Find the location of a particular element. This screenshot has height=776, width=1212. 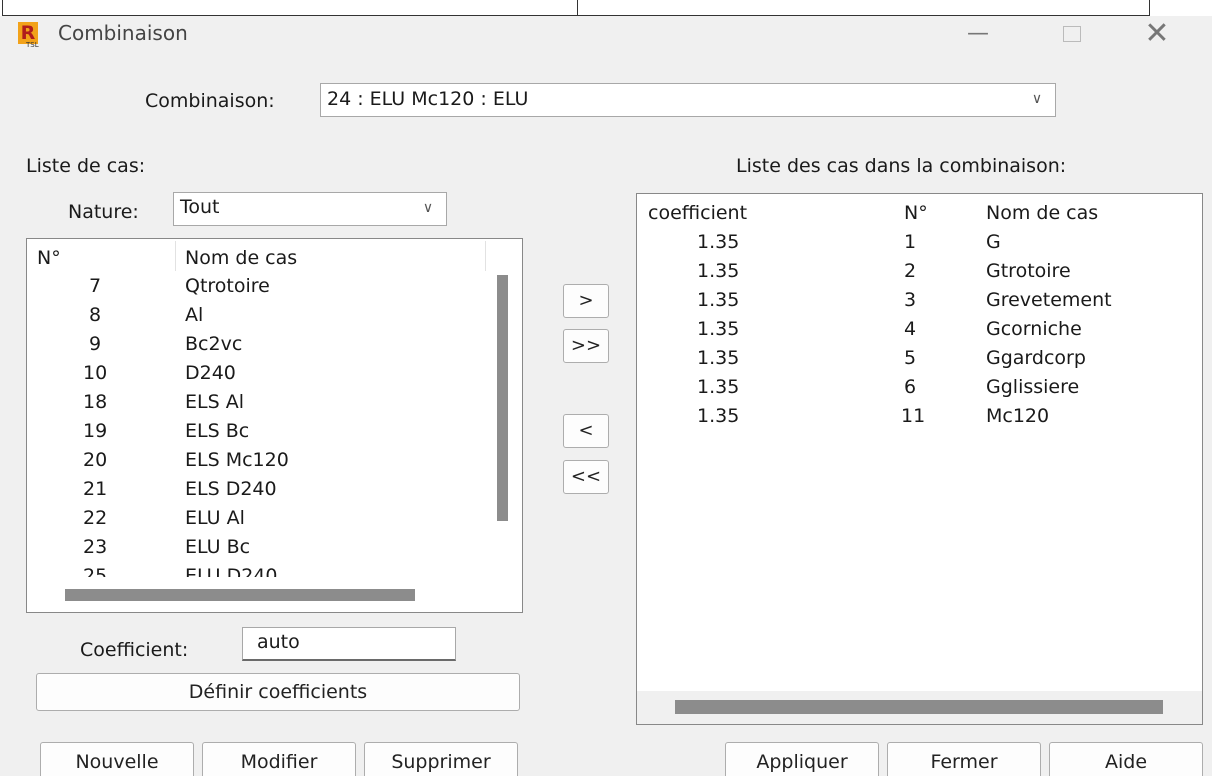

column-header-coefficient: coefficient is located at coordinates (697, 213).